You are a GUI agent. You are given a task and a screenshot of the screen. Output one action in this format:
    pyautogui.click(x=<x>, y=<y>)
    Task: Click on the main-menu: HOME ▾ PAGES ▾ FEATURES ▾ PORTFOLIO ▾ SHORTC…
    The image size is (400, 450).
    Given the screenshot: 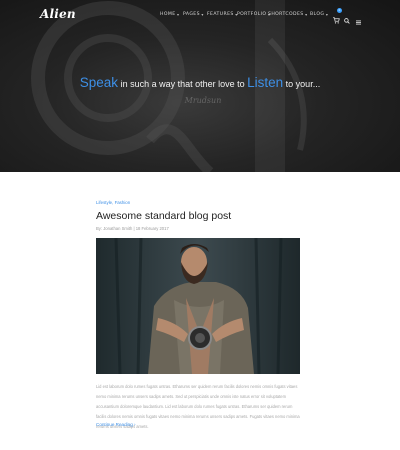 What is the action you would take?
    pyautogui.click(x=245, y=14)
    